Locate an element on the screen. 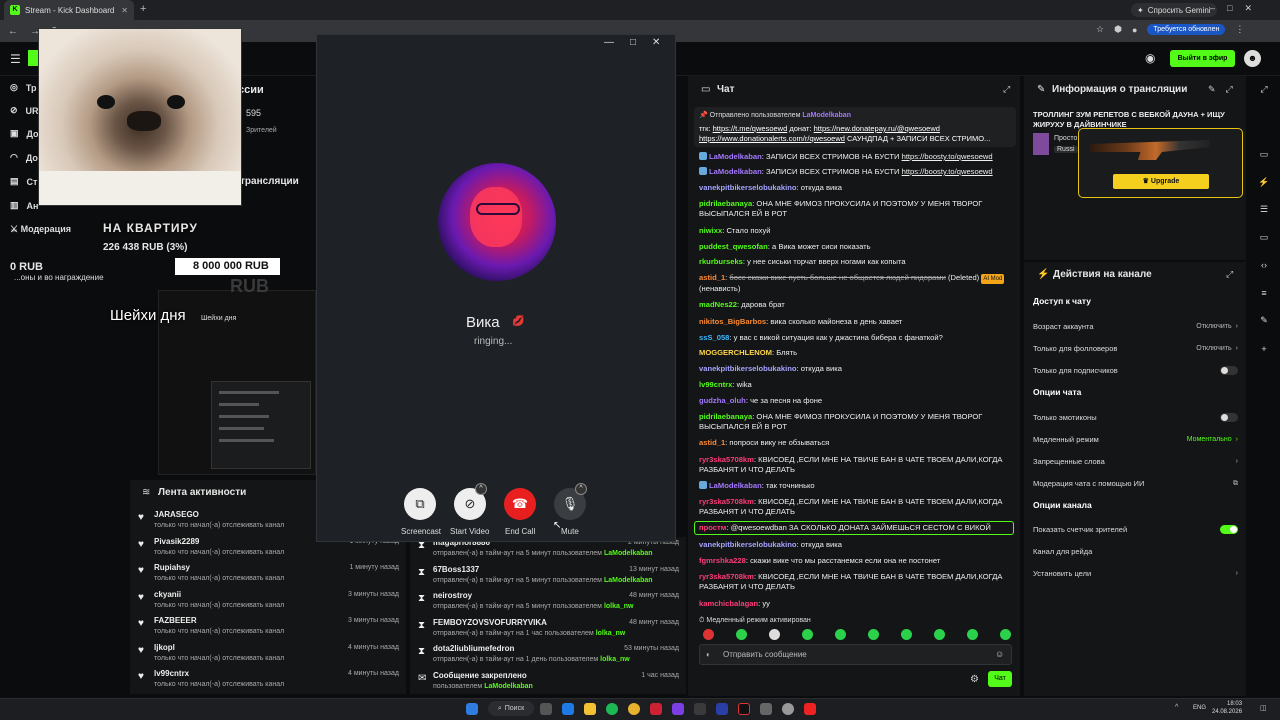  obs-icon is located at coordinates (788, 709).